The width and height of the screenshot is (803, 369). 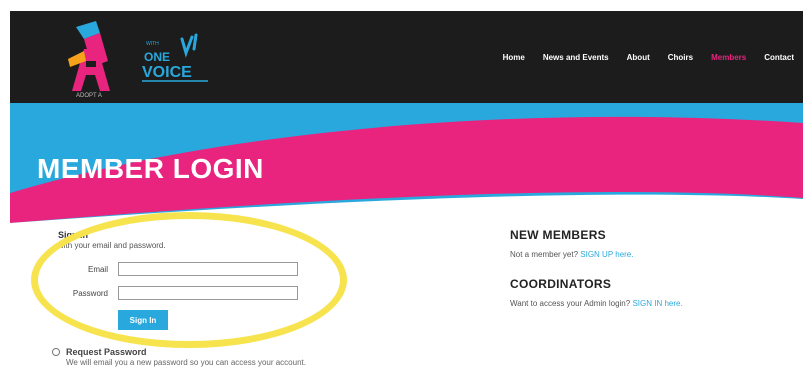 I want to click on coordinators-prompt: Want to access your Admin login?, so click(x=570, y=303).